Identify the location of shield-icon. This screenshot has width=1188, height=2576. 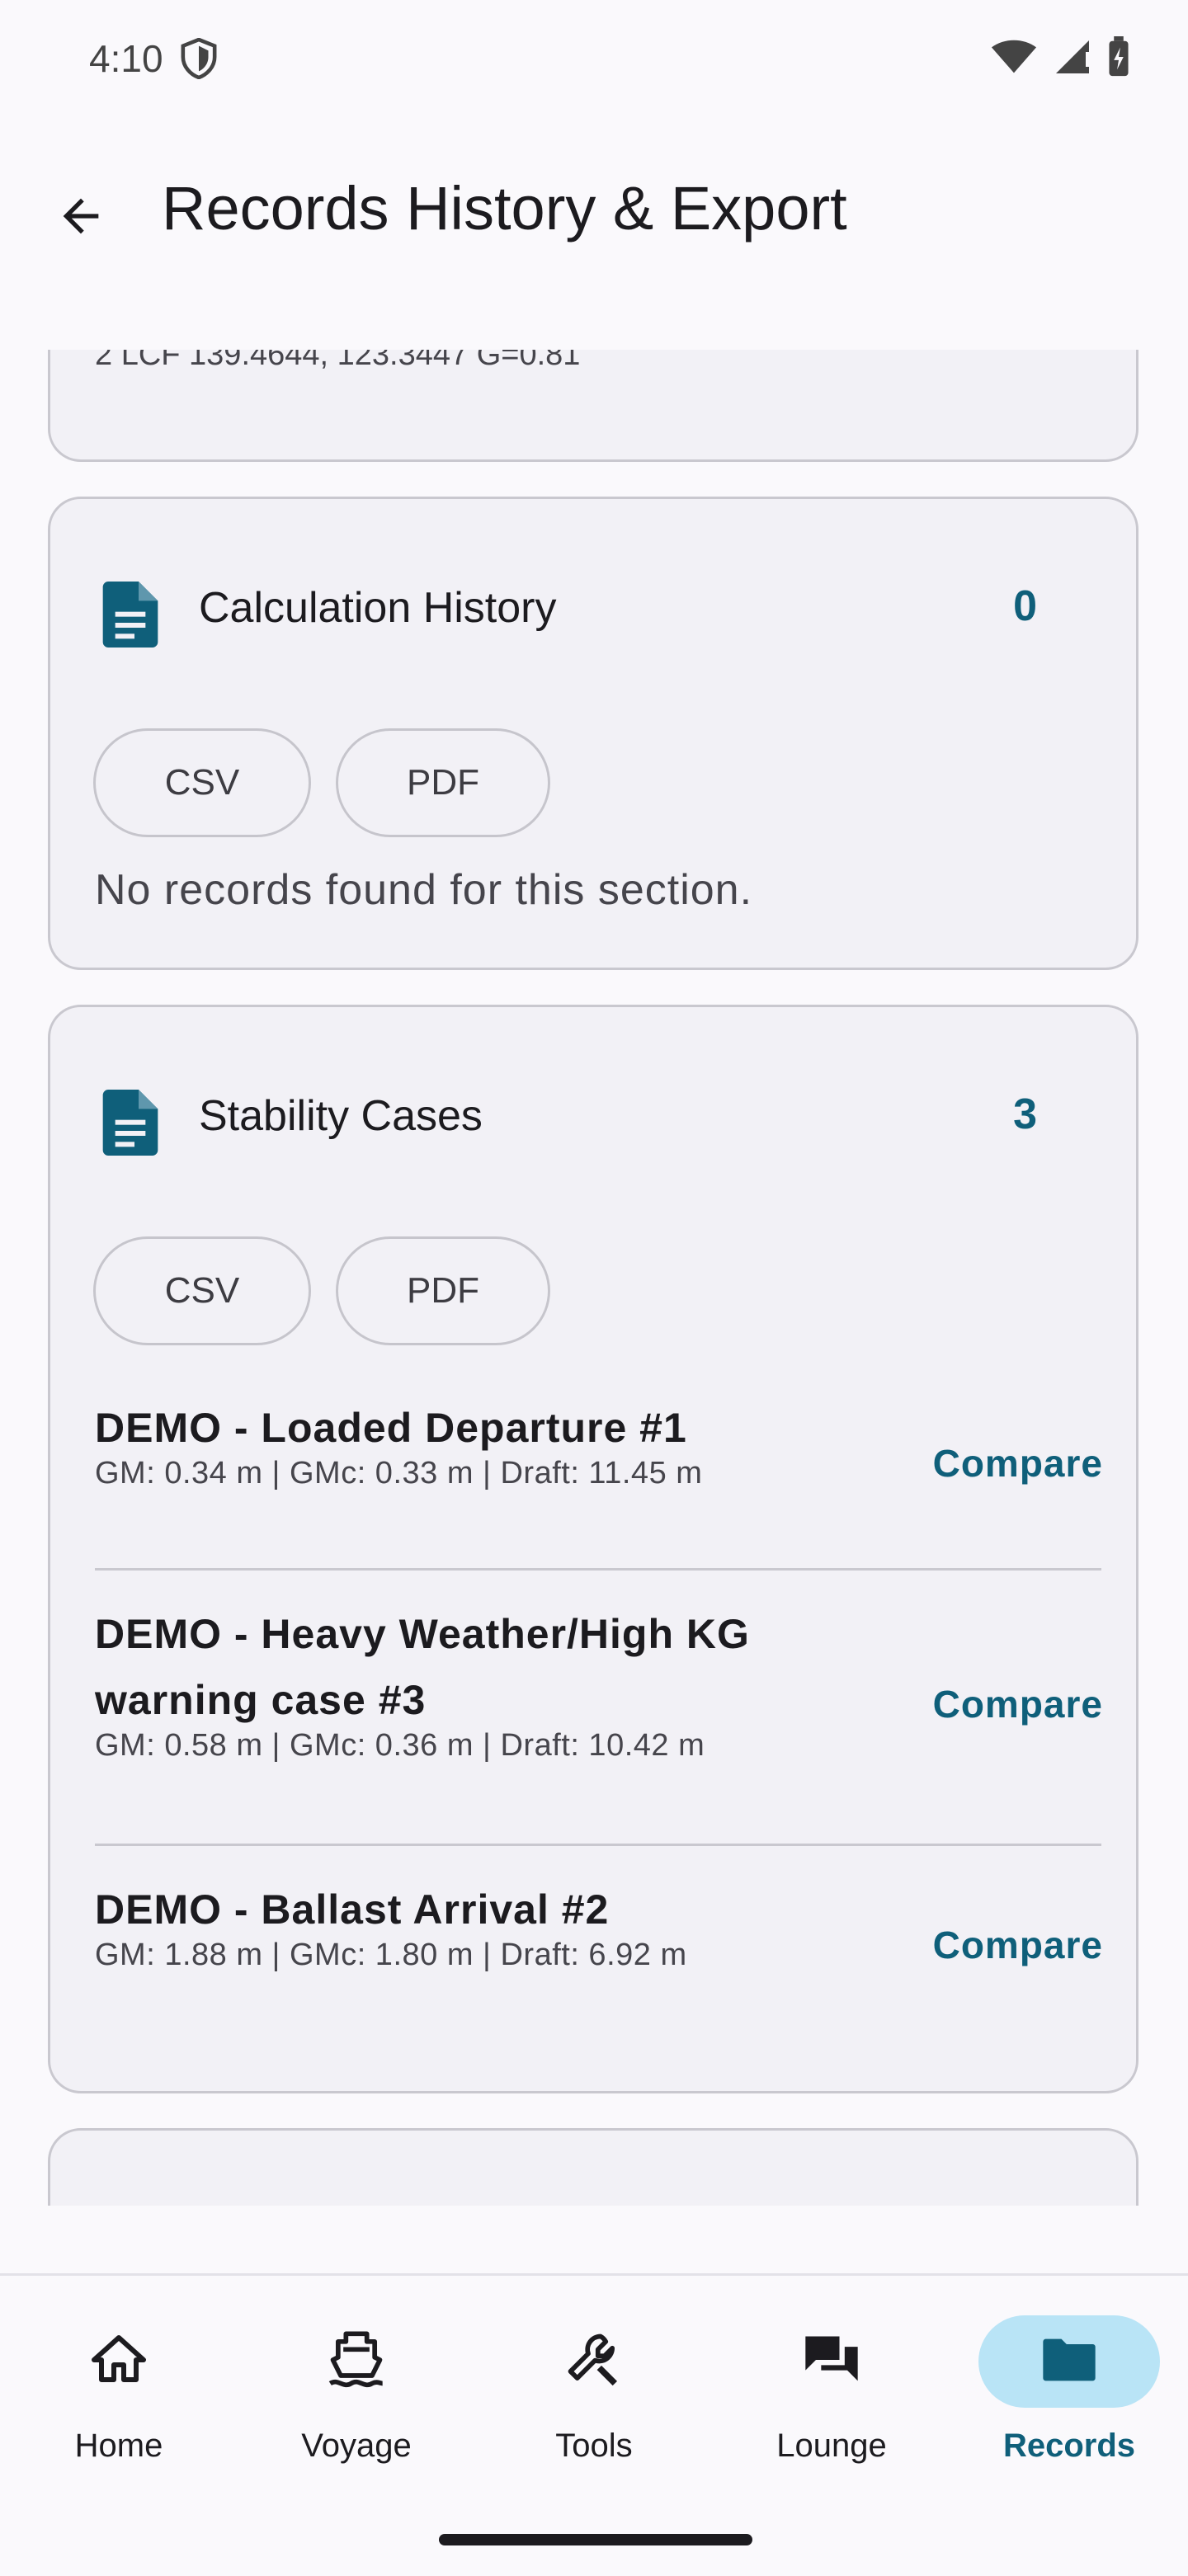
(199, 60).